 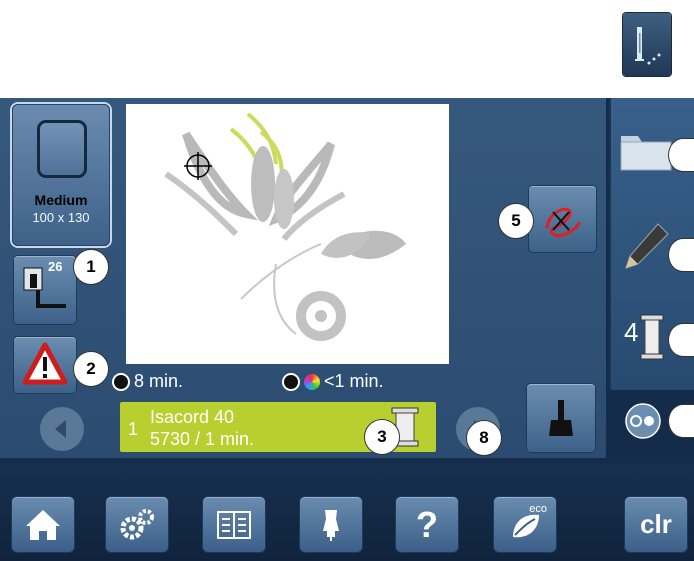 I want to click on help-button: ?, so click(x=427, y=524).